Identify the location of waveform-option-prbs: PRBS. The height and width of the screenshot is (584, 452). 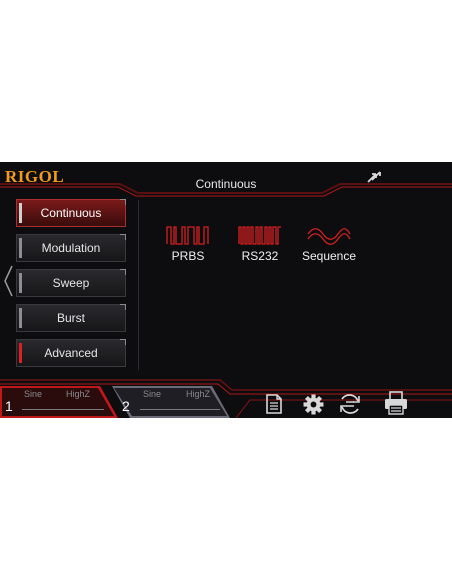
(188, 243).